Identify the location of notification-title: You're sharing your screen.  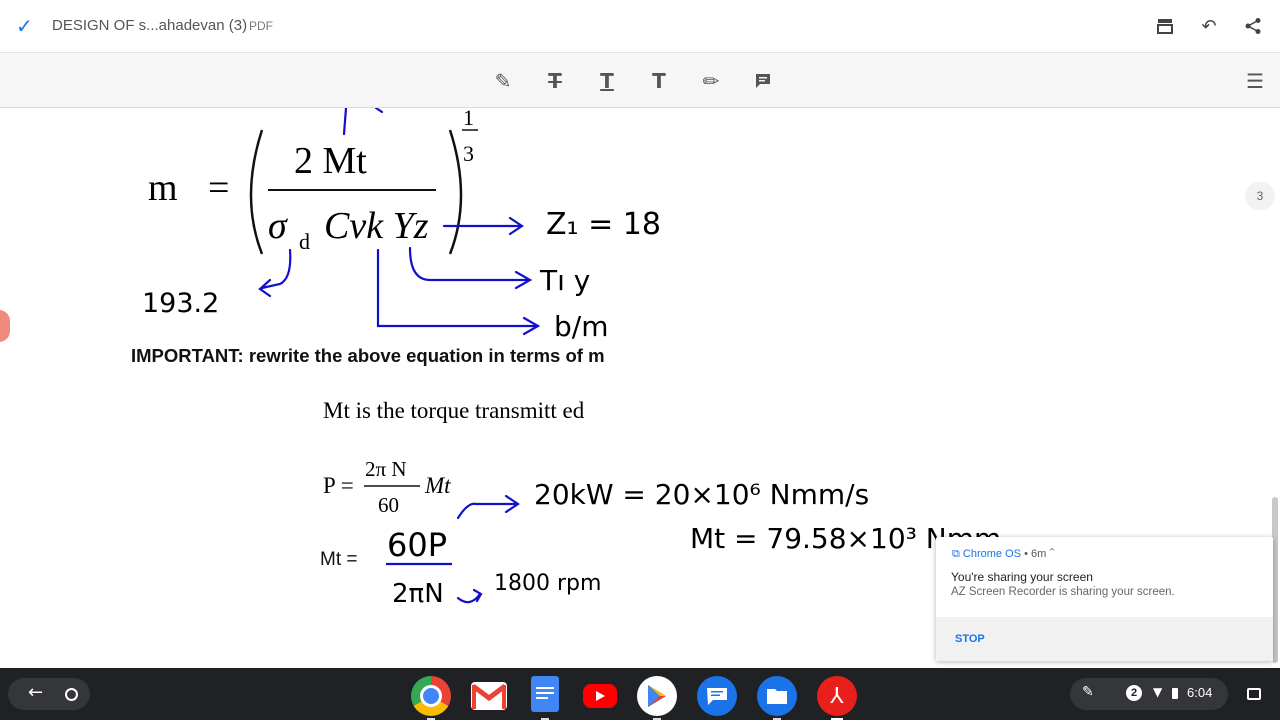
(1022, 577).